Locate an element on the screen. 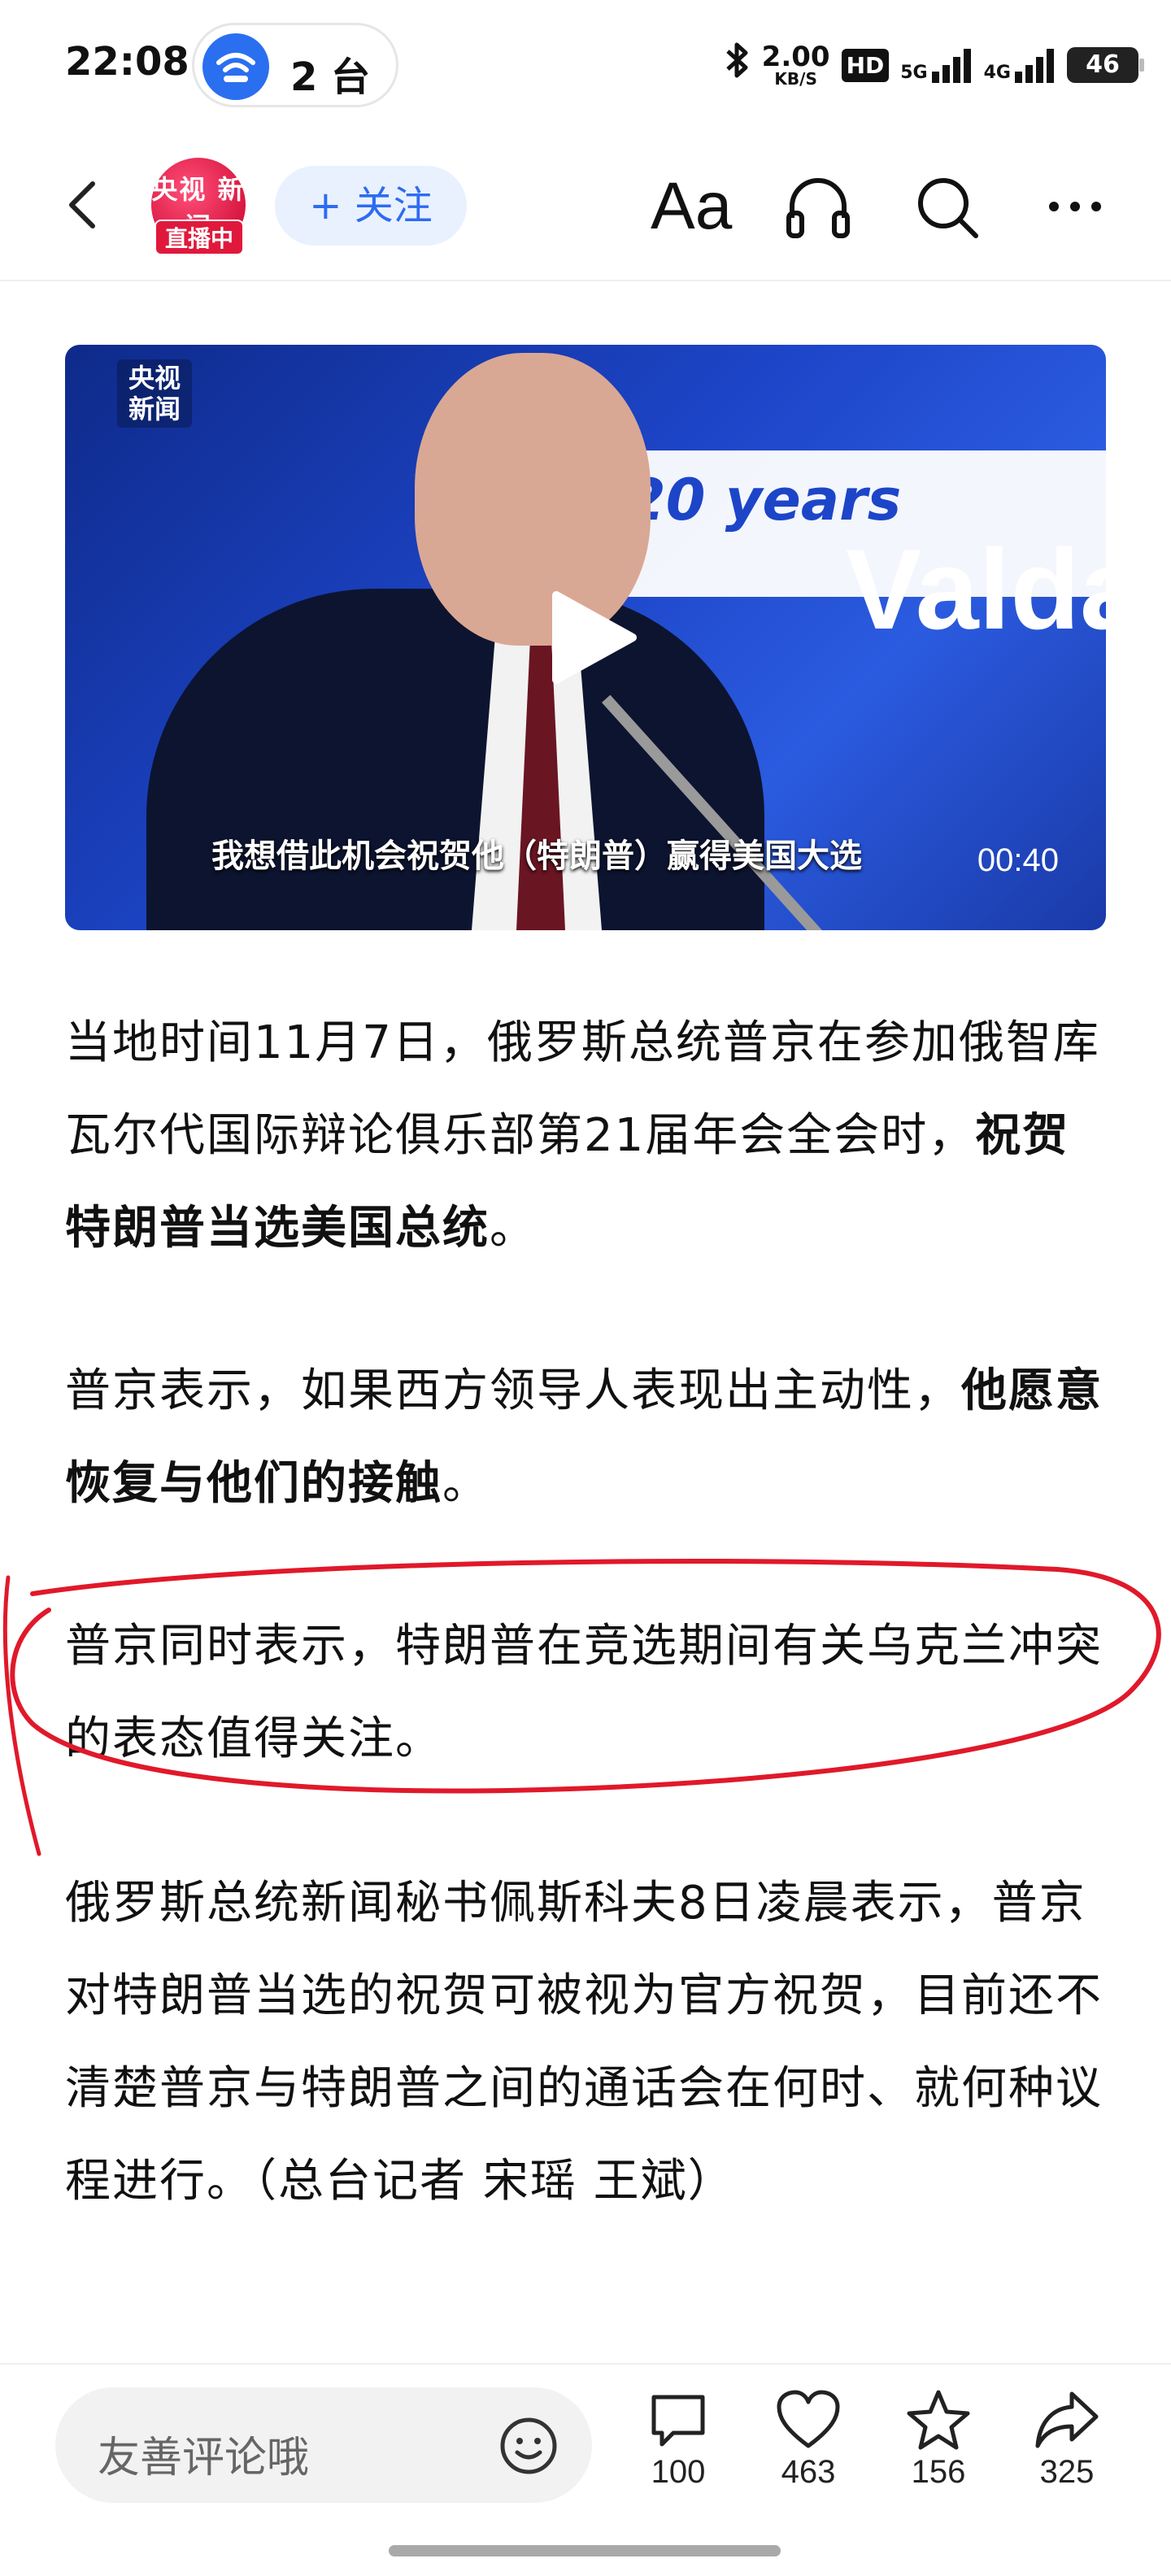 The height and width of the screenshot is (2576, 1171). like-button: 463 is located at coordinates (808, 2440).